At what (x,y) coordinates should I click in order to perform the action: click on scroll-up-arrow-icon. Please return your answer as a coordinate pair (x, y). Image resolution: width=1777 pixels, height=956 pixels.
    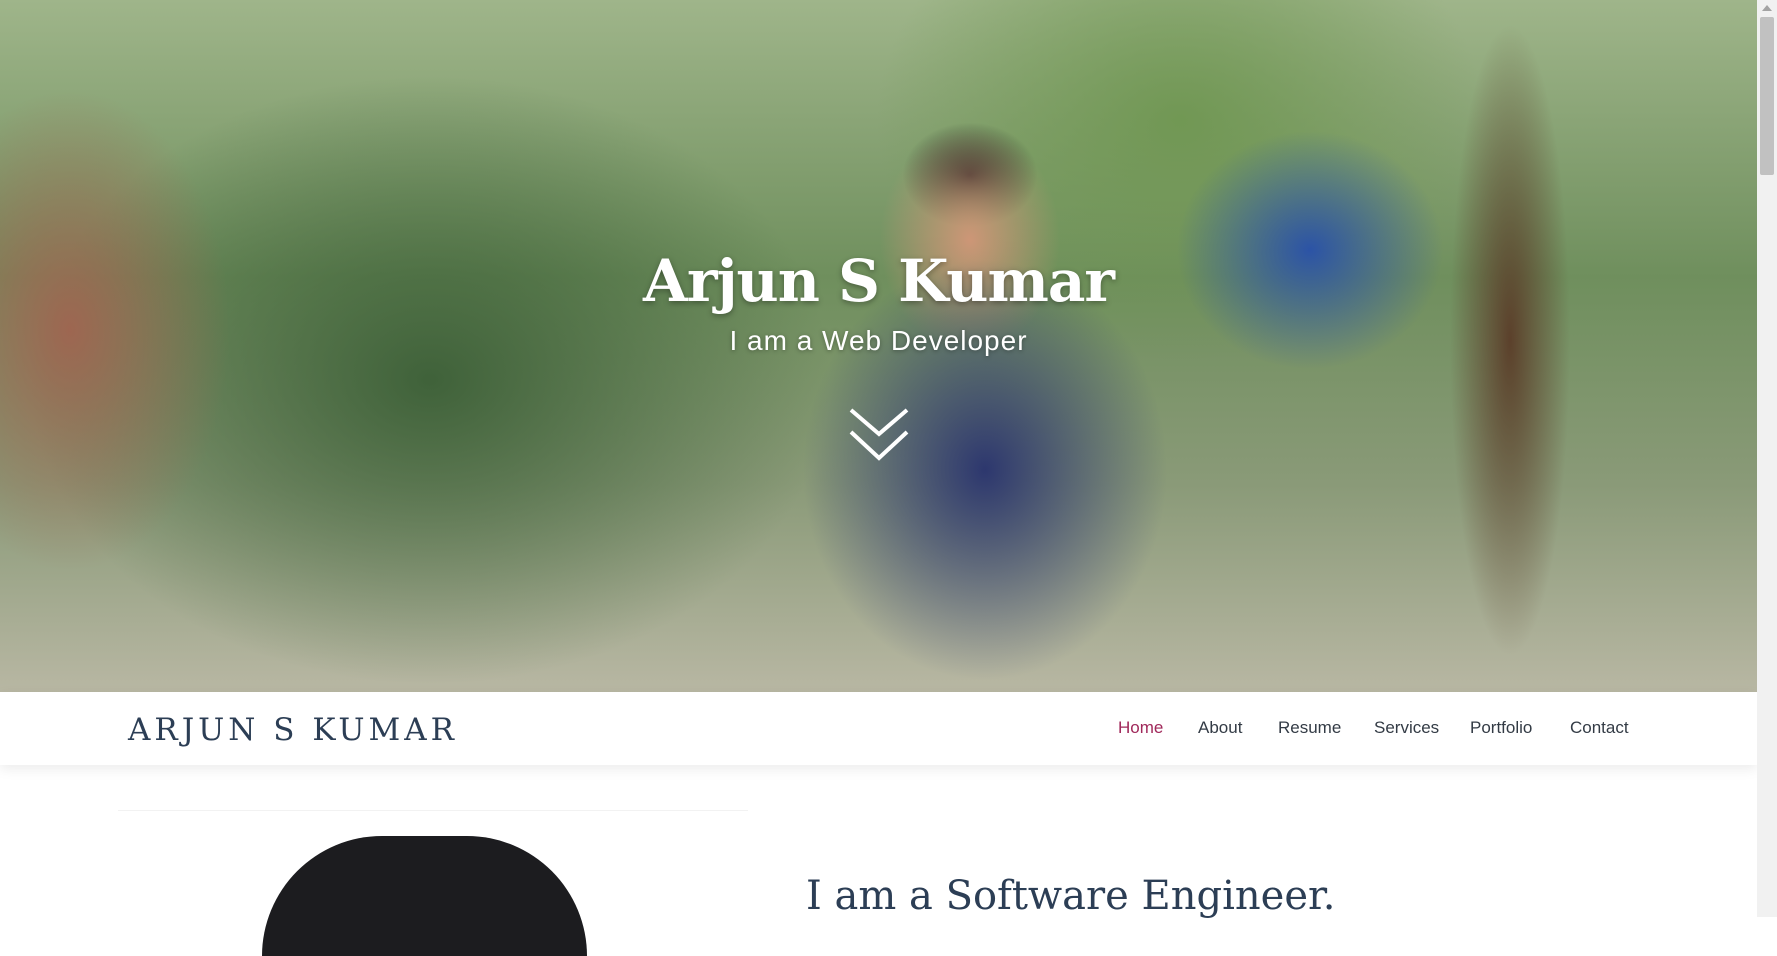
    Looking at the image, I should click on (1767, 8).